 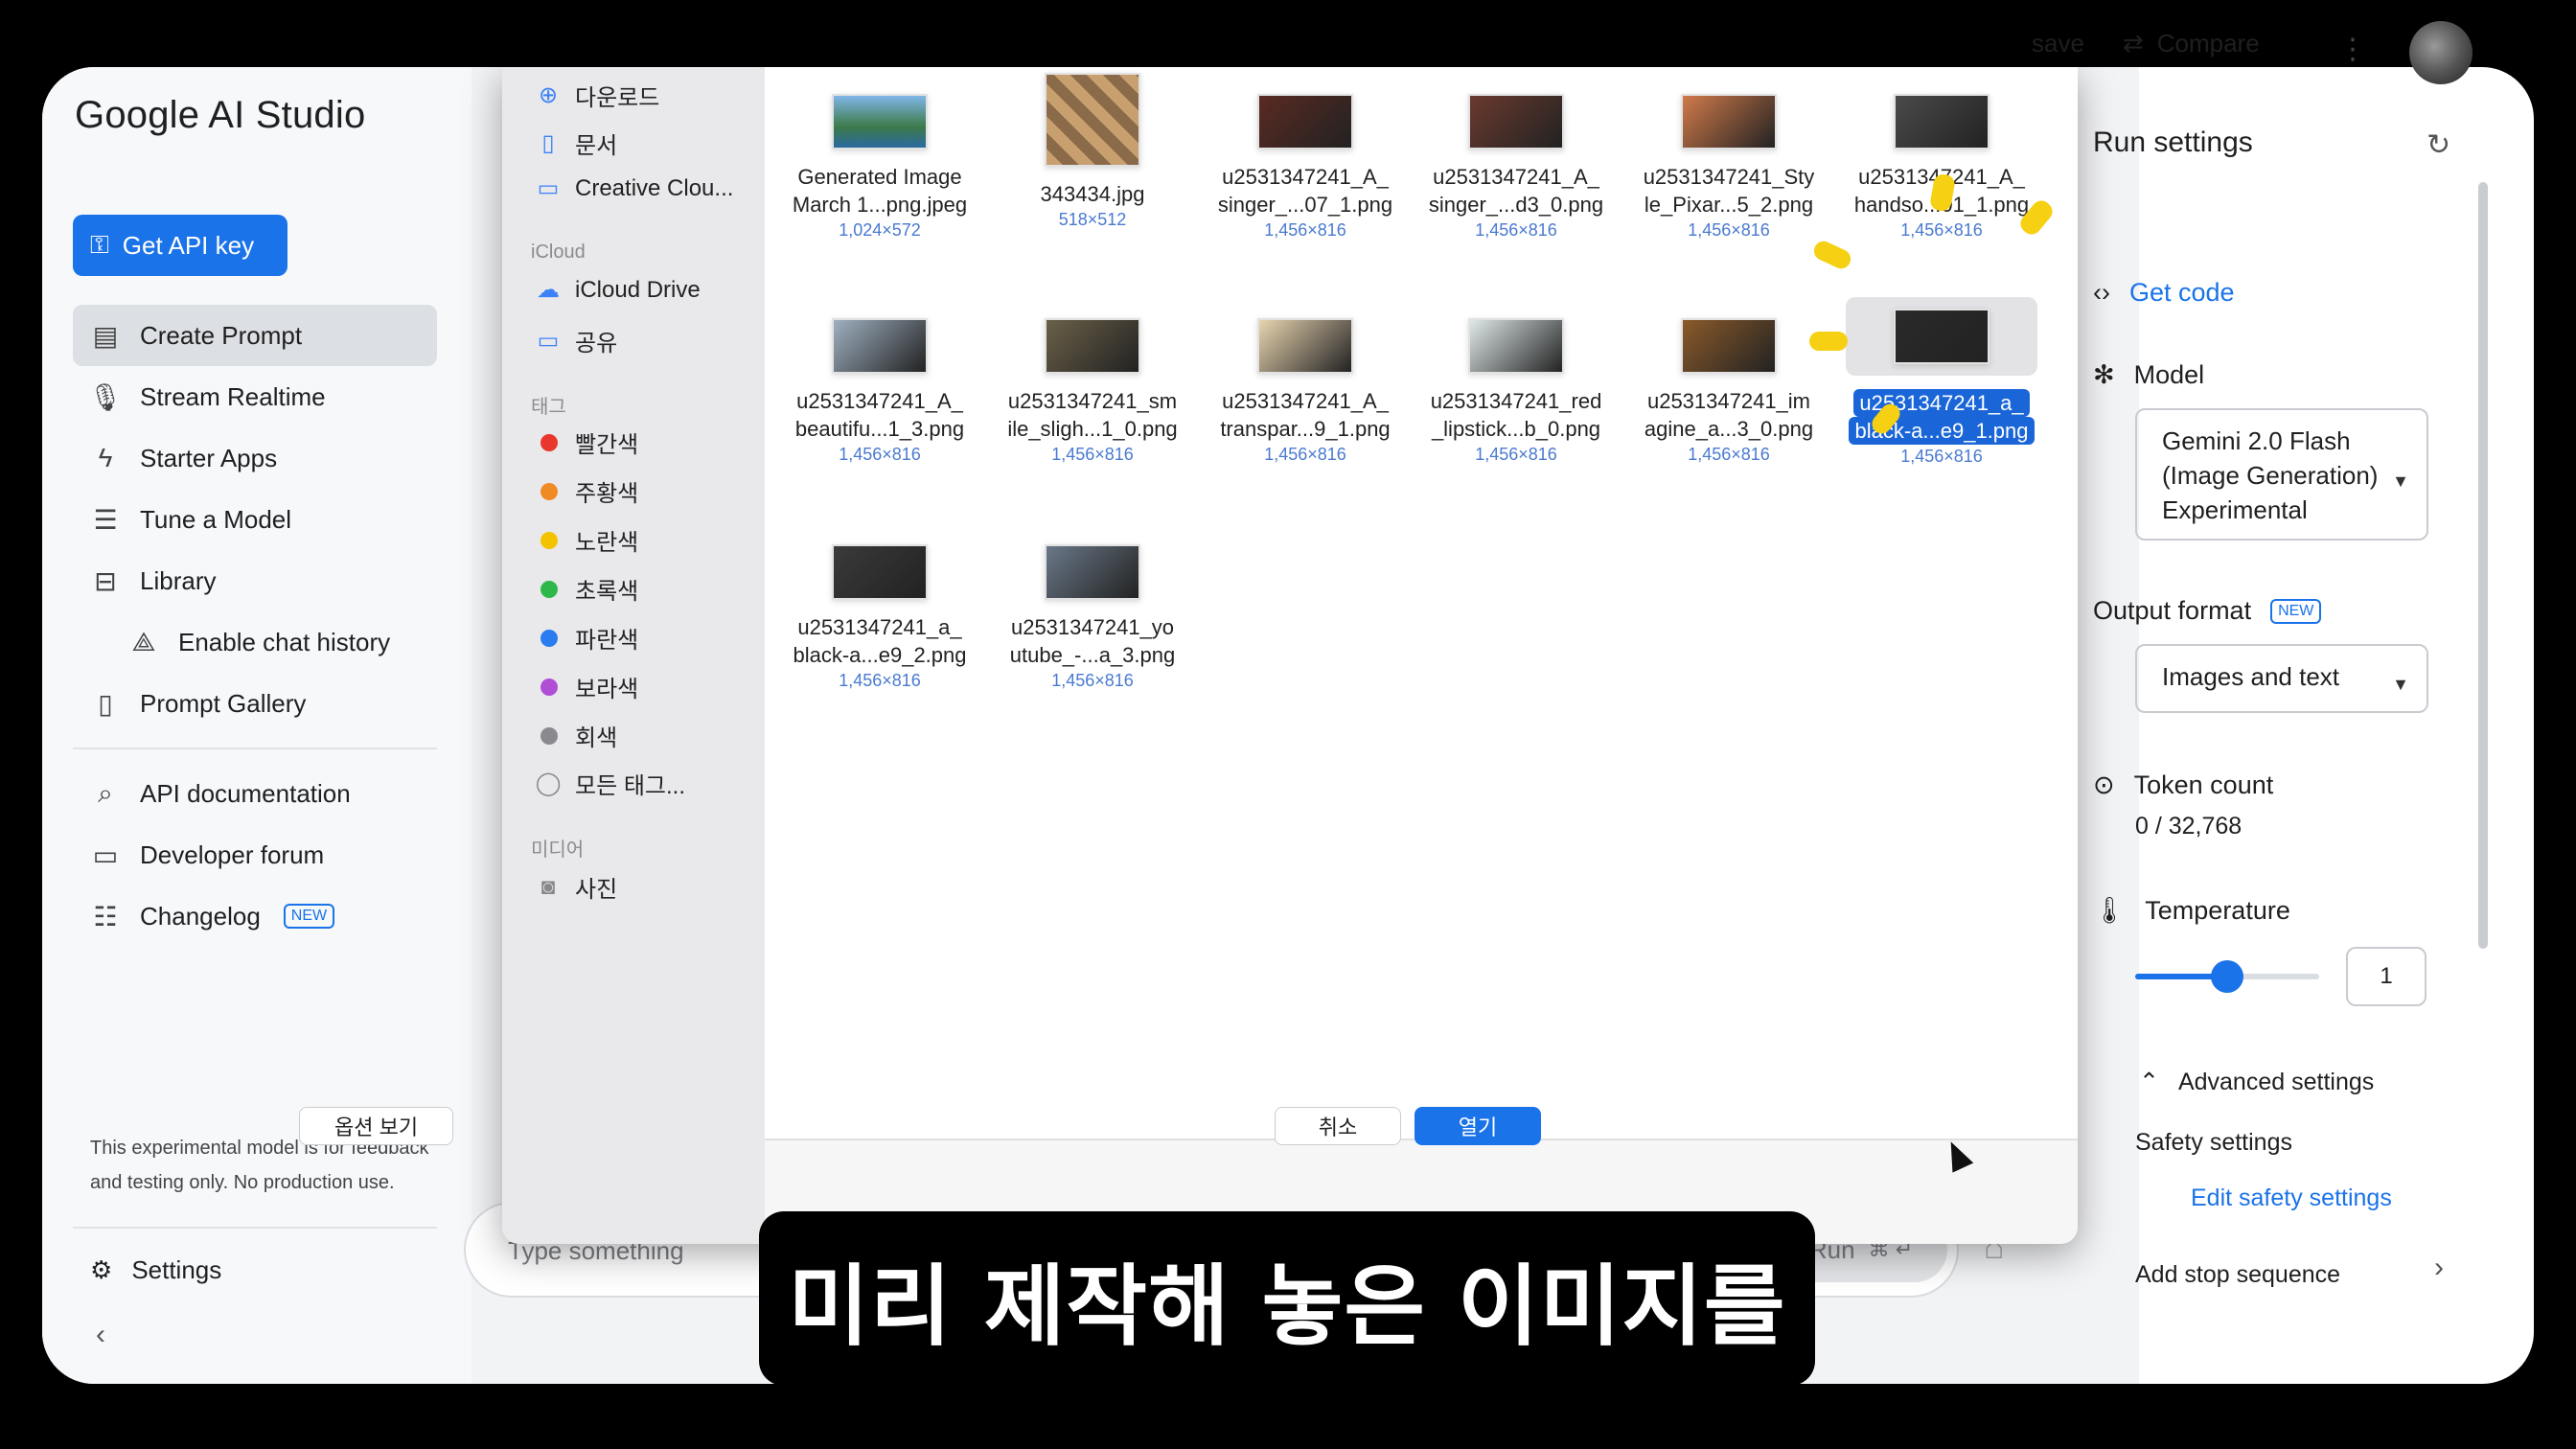 What do you see at coordinates (255, 335) in the screenshot?
I see `sidebar-item-create-prompt: ▤ Create Prompt` at bounding box center [255, 335].